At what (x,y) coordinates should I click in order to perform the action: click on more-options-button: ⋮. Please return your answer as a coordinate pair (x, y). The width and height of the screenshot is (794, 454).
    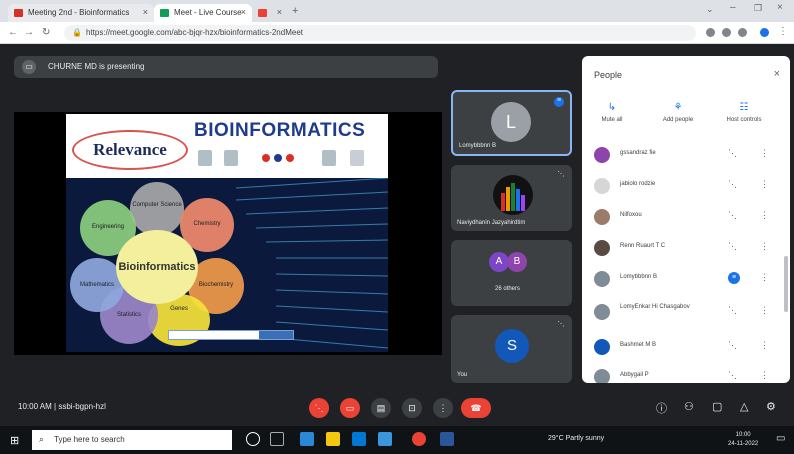
    Looking at the image, I should click on (443, 408).